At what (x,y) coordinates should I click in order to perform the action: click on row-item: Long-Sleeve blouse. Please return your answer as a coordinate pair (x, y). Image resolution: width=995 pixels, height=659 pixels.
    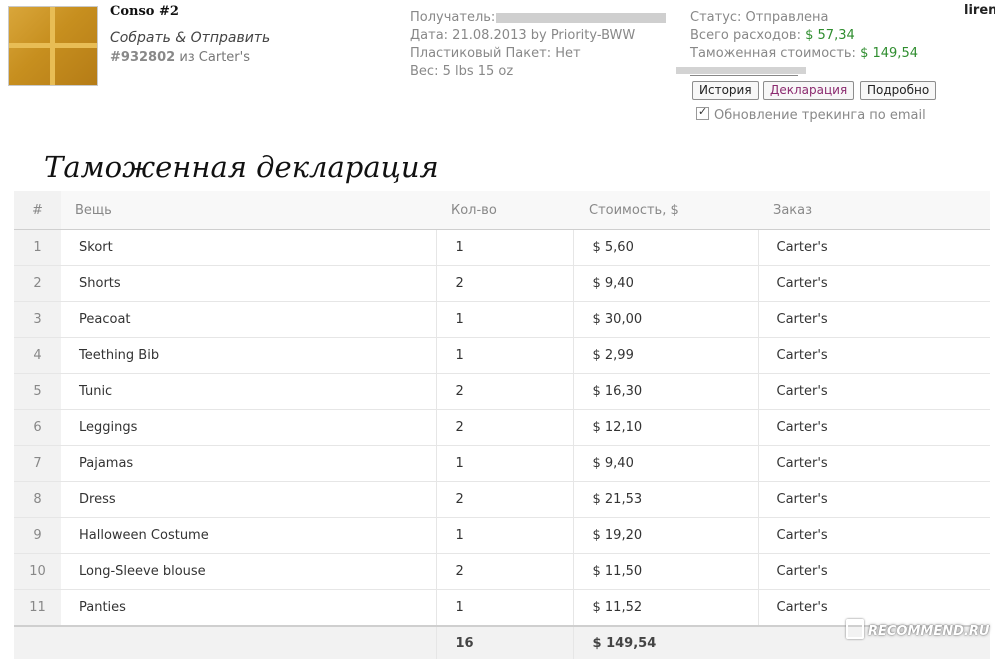
    Looking at the image, I should click on (248, 571).